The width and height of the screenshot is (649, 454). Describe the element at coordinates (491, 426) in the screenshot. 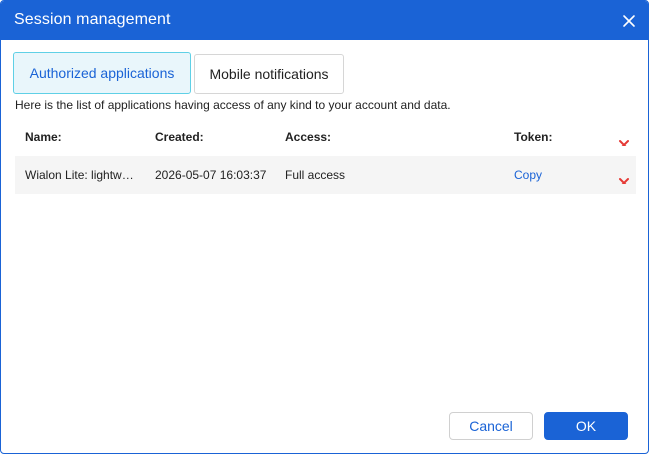

I see `cancel-button: Cancel` at that location.